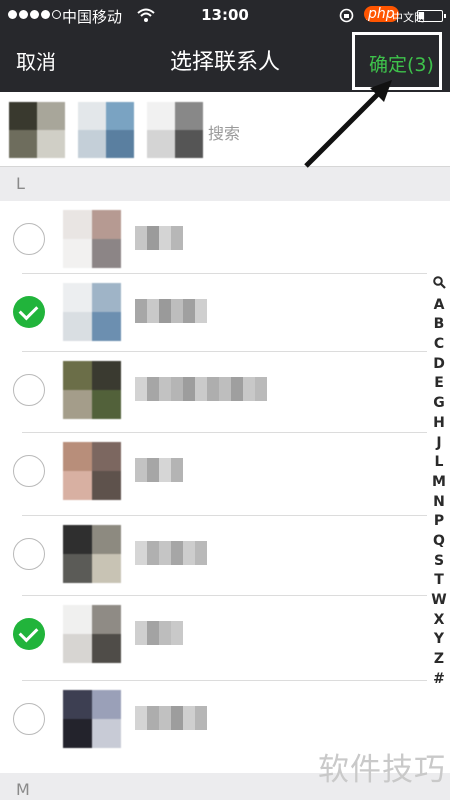 The image size is (450, 800). I want to click on index-letter: A, so click(439, 306).